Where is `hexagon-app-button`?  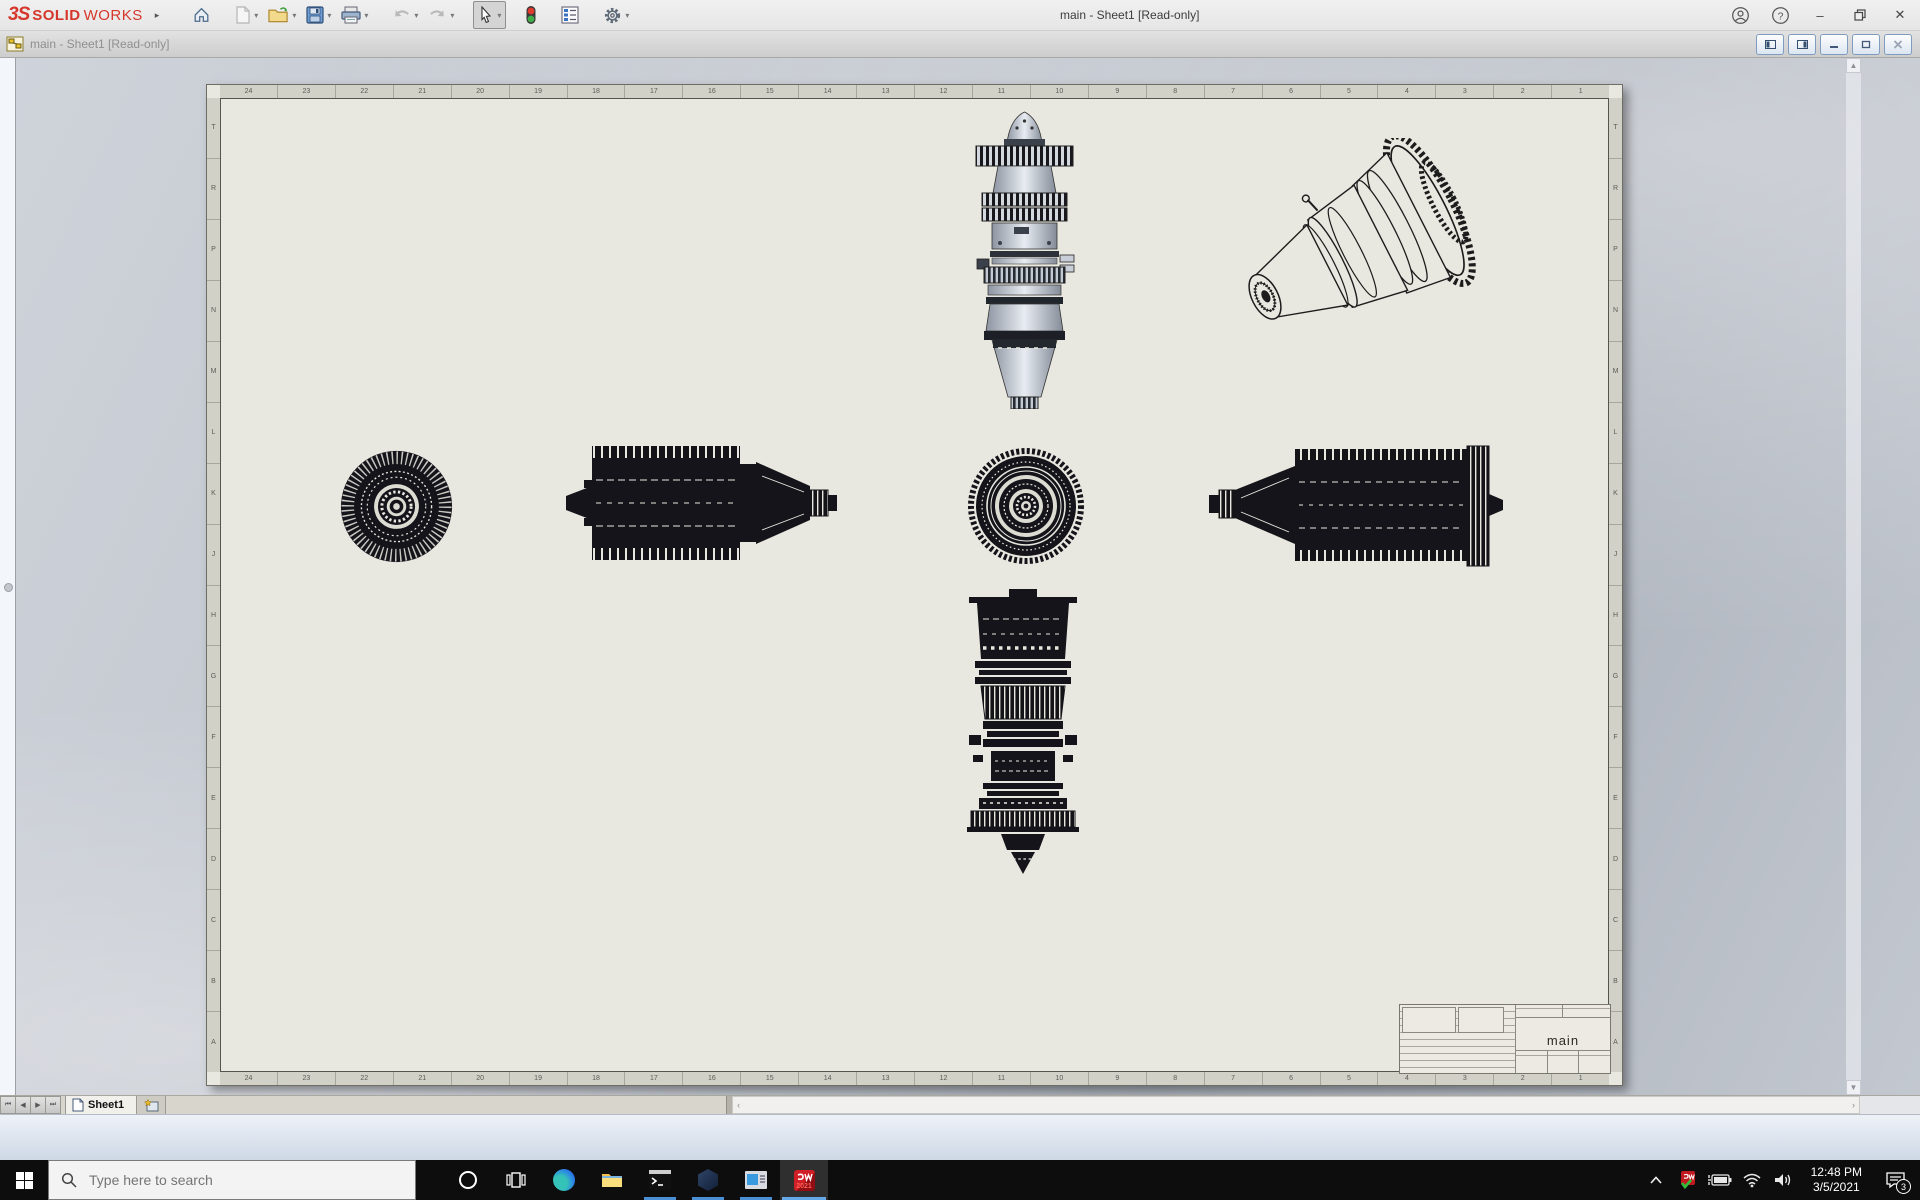 hexagon-app-button is located at coordinates (708, 1180).